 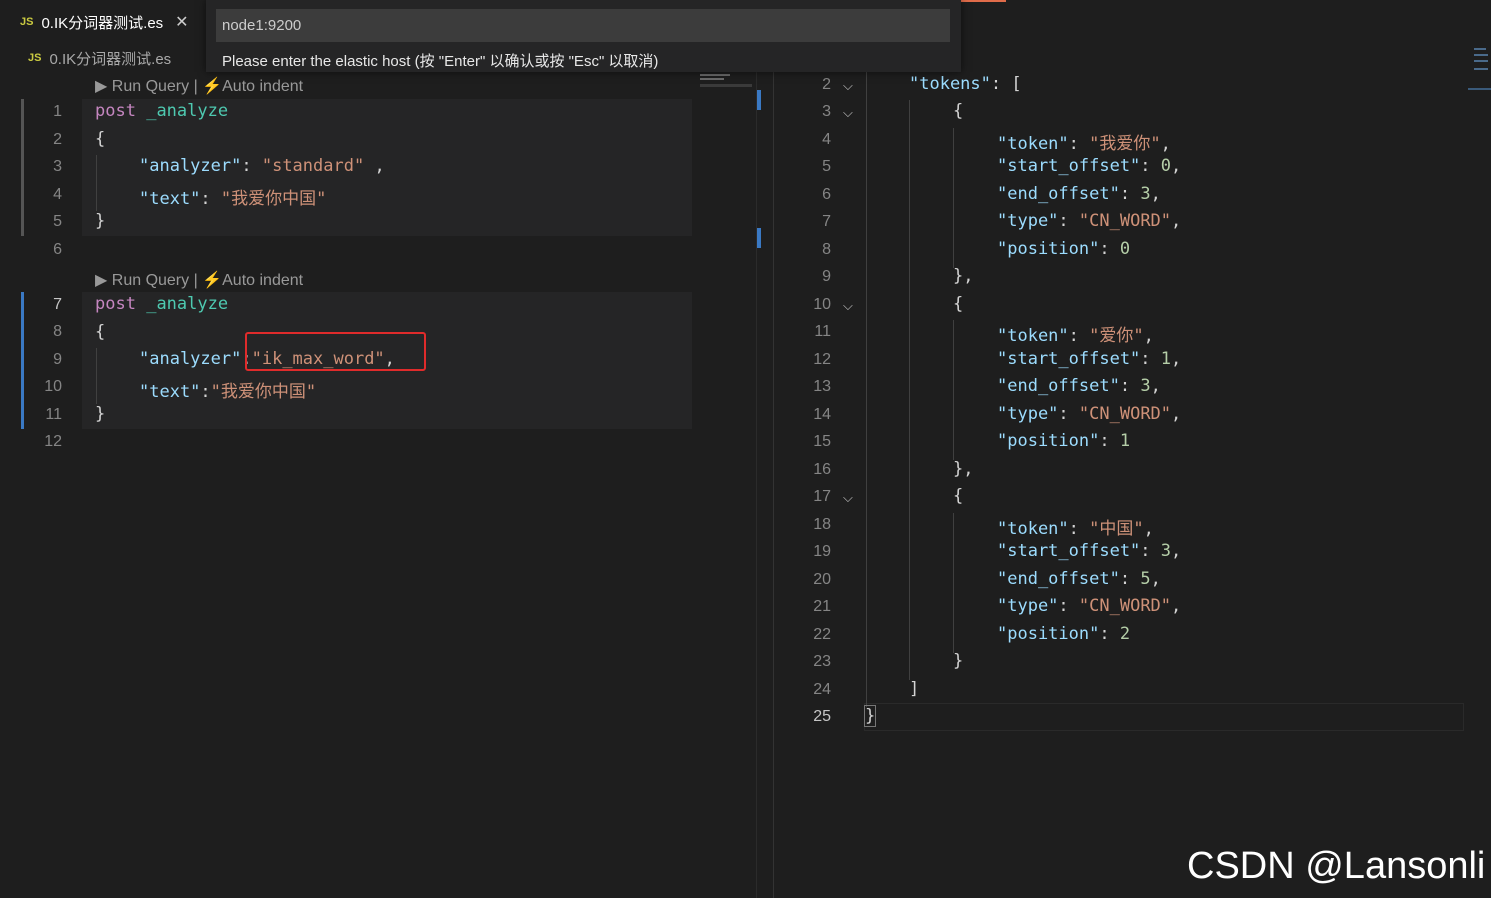 I want to click on js-file-icon: JS, so click(x=35, y=58).